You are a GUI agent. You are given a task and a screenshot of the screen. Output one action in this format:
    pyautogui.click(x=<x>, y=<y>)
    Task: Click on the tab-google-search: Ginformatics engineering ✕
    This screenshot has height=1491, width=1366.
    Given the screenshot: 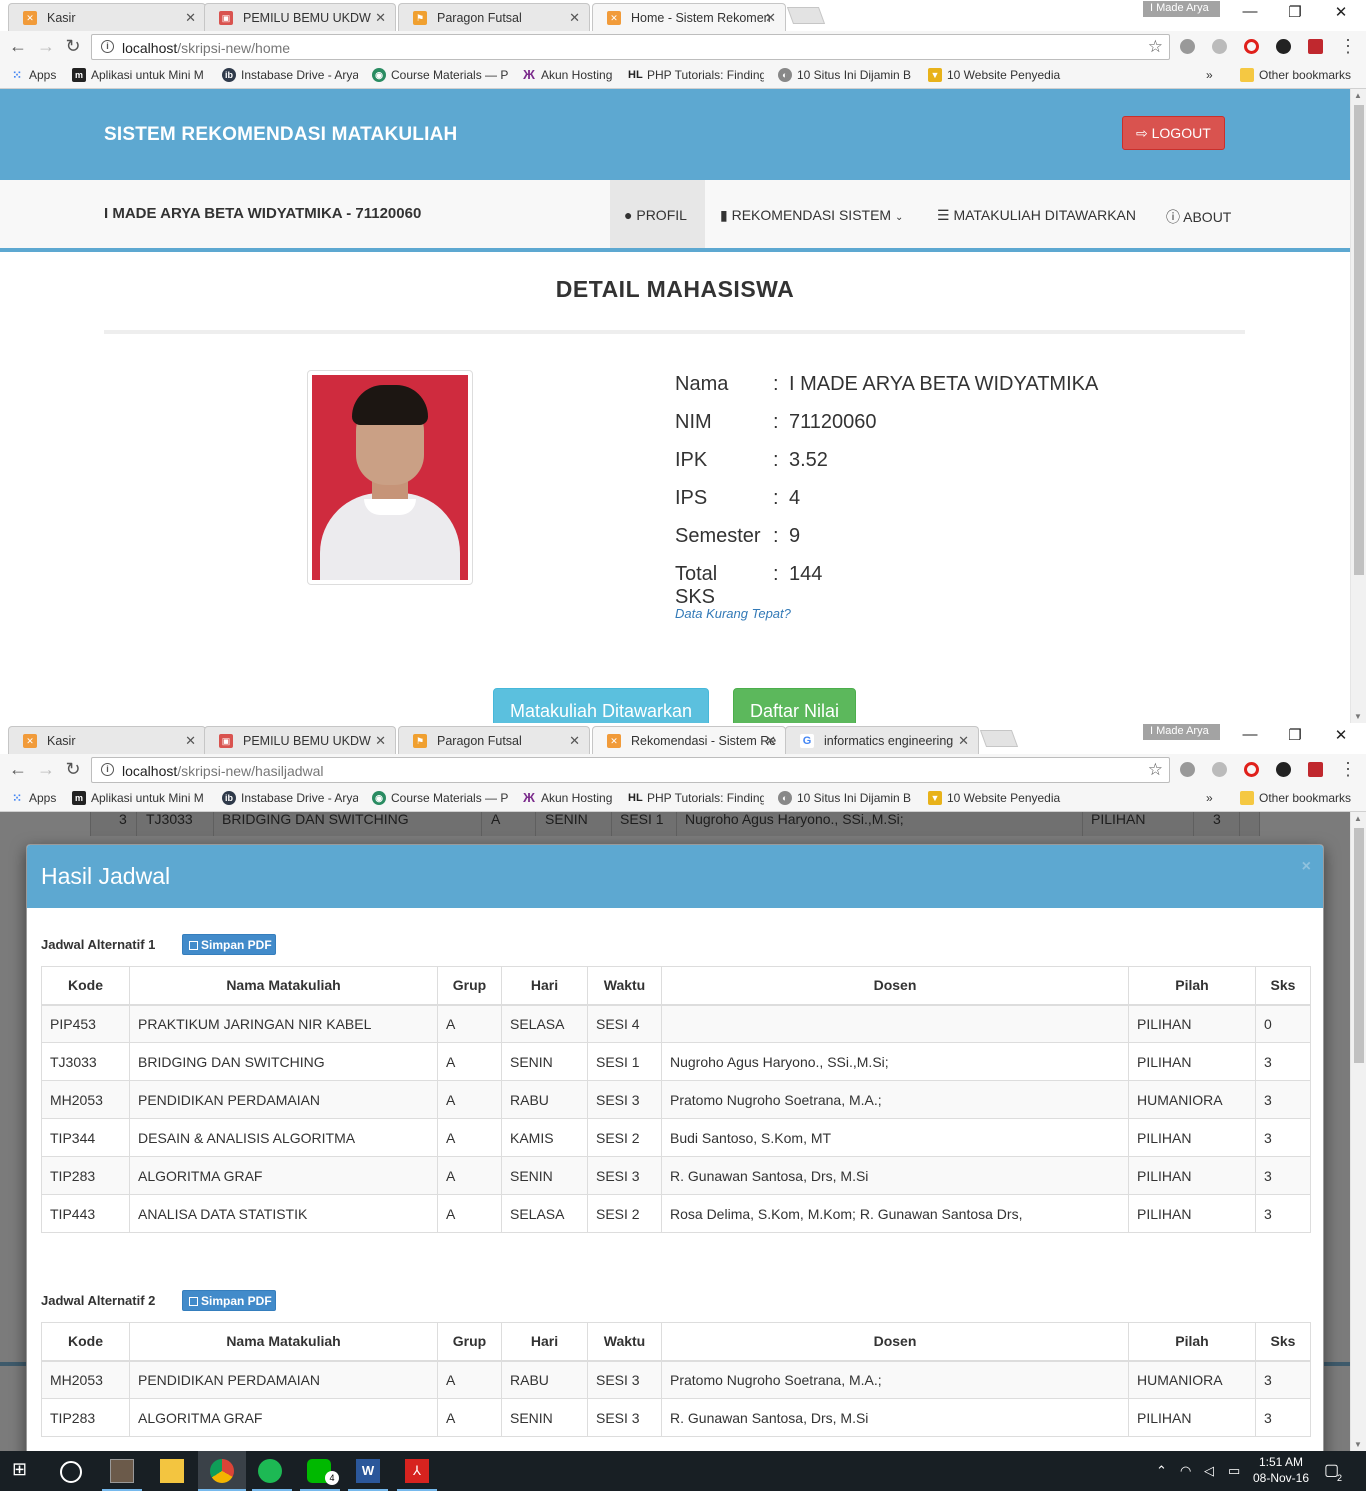 What is the action you would take?
    pyautogui.click(x=882, y=740)
    